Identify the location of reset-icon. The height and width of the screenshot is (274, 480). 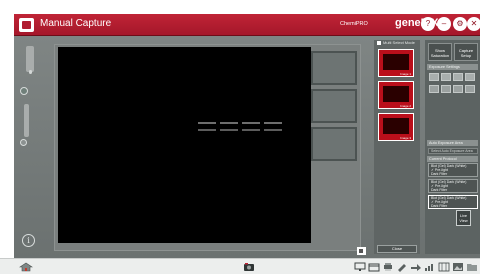
(23, 142).